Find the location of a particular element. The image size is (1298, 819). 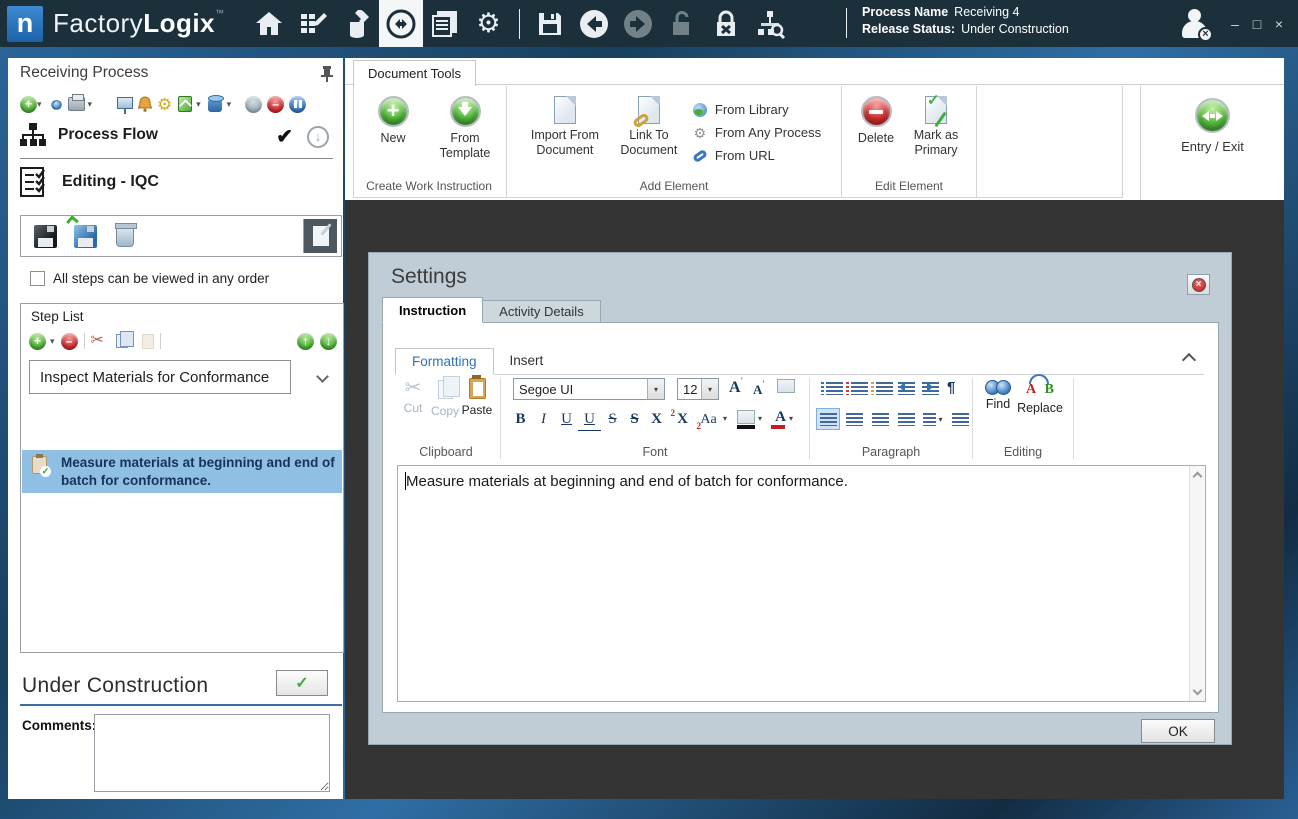

settings-button: ⚙ is located at coordinates (489, 23).